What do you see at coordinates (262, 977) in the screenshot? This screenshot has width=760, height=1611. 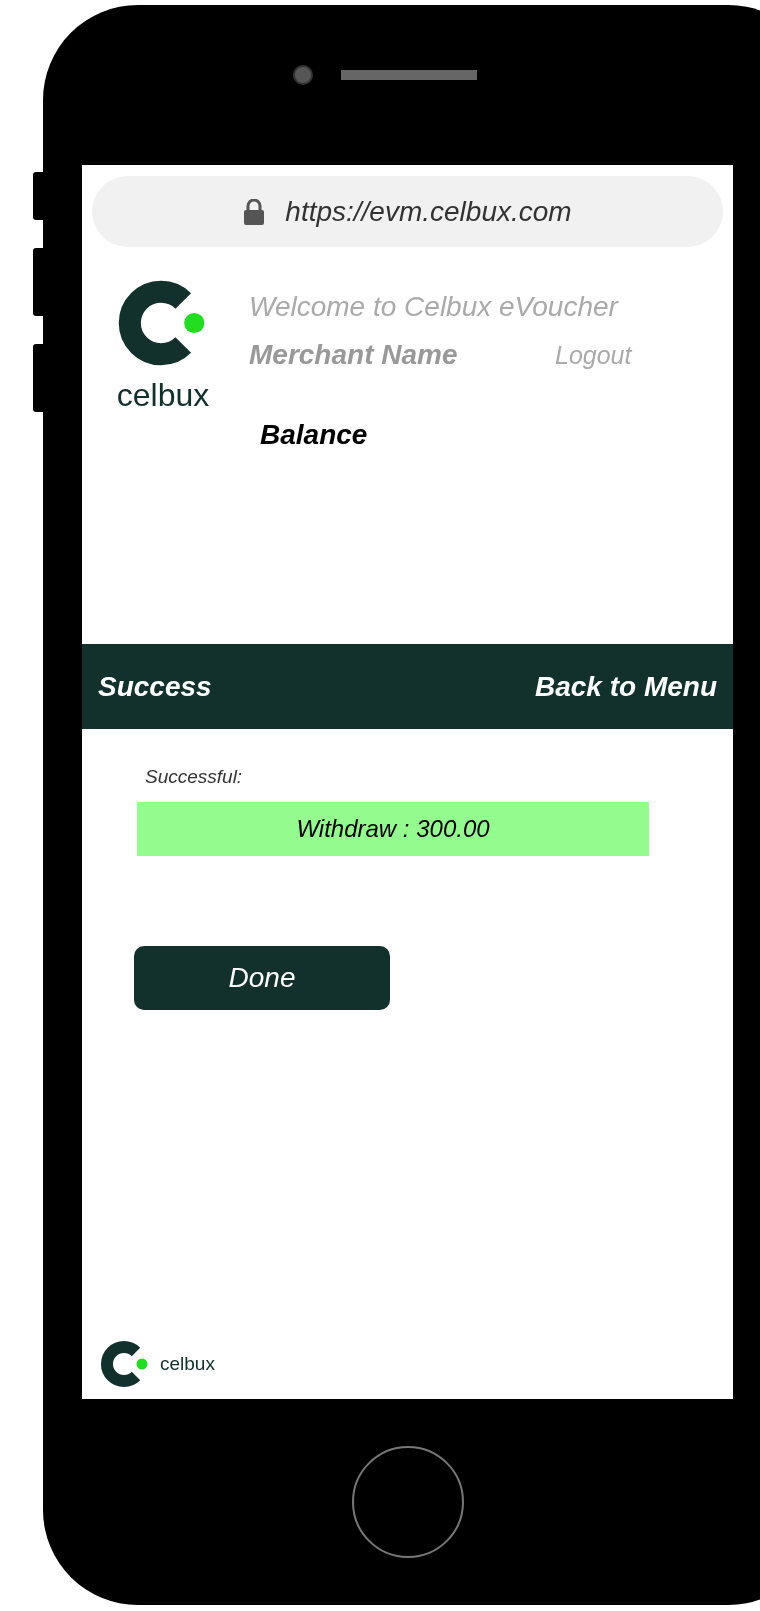 I see `done-button: Done` at bounding box center [262, 977].